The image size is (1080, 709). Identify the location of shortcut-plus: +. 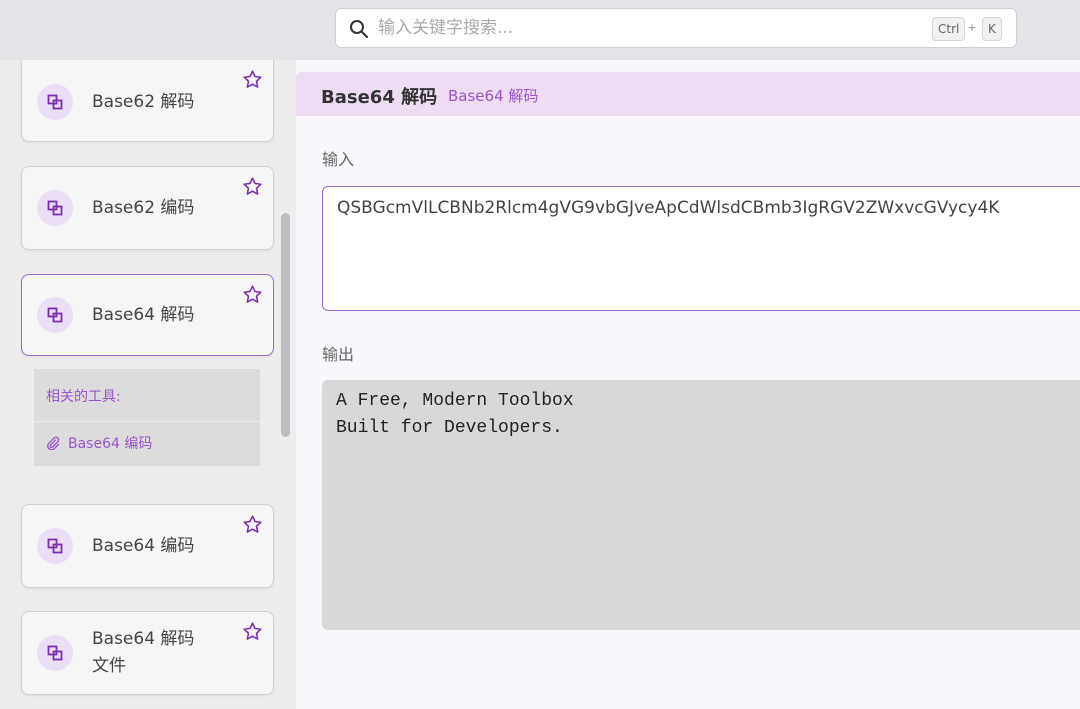
(972, 27).